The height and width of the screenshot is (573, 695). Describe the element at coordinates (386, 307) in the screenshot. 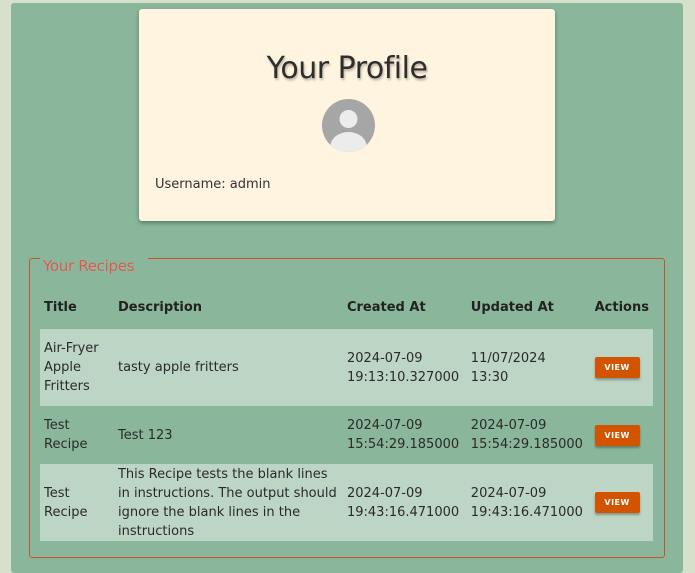

I see `column-header-created: Created At` at that location.